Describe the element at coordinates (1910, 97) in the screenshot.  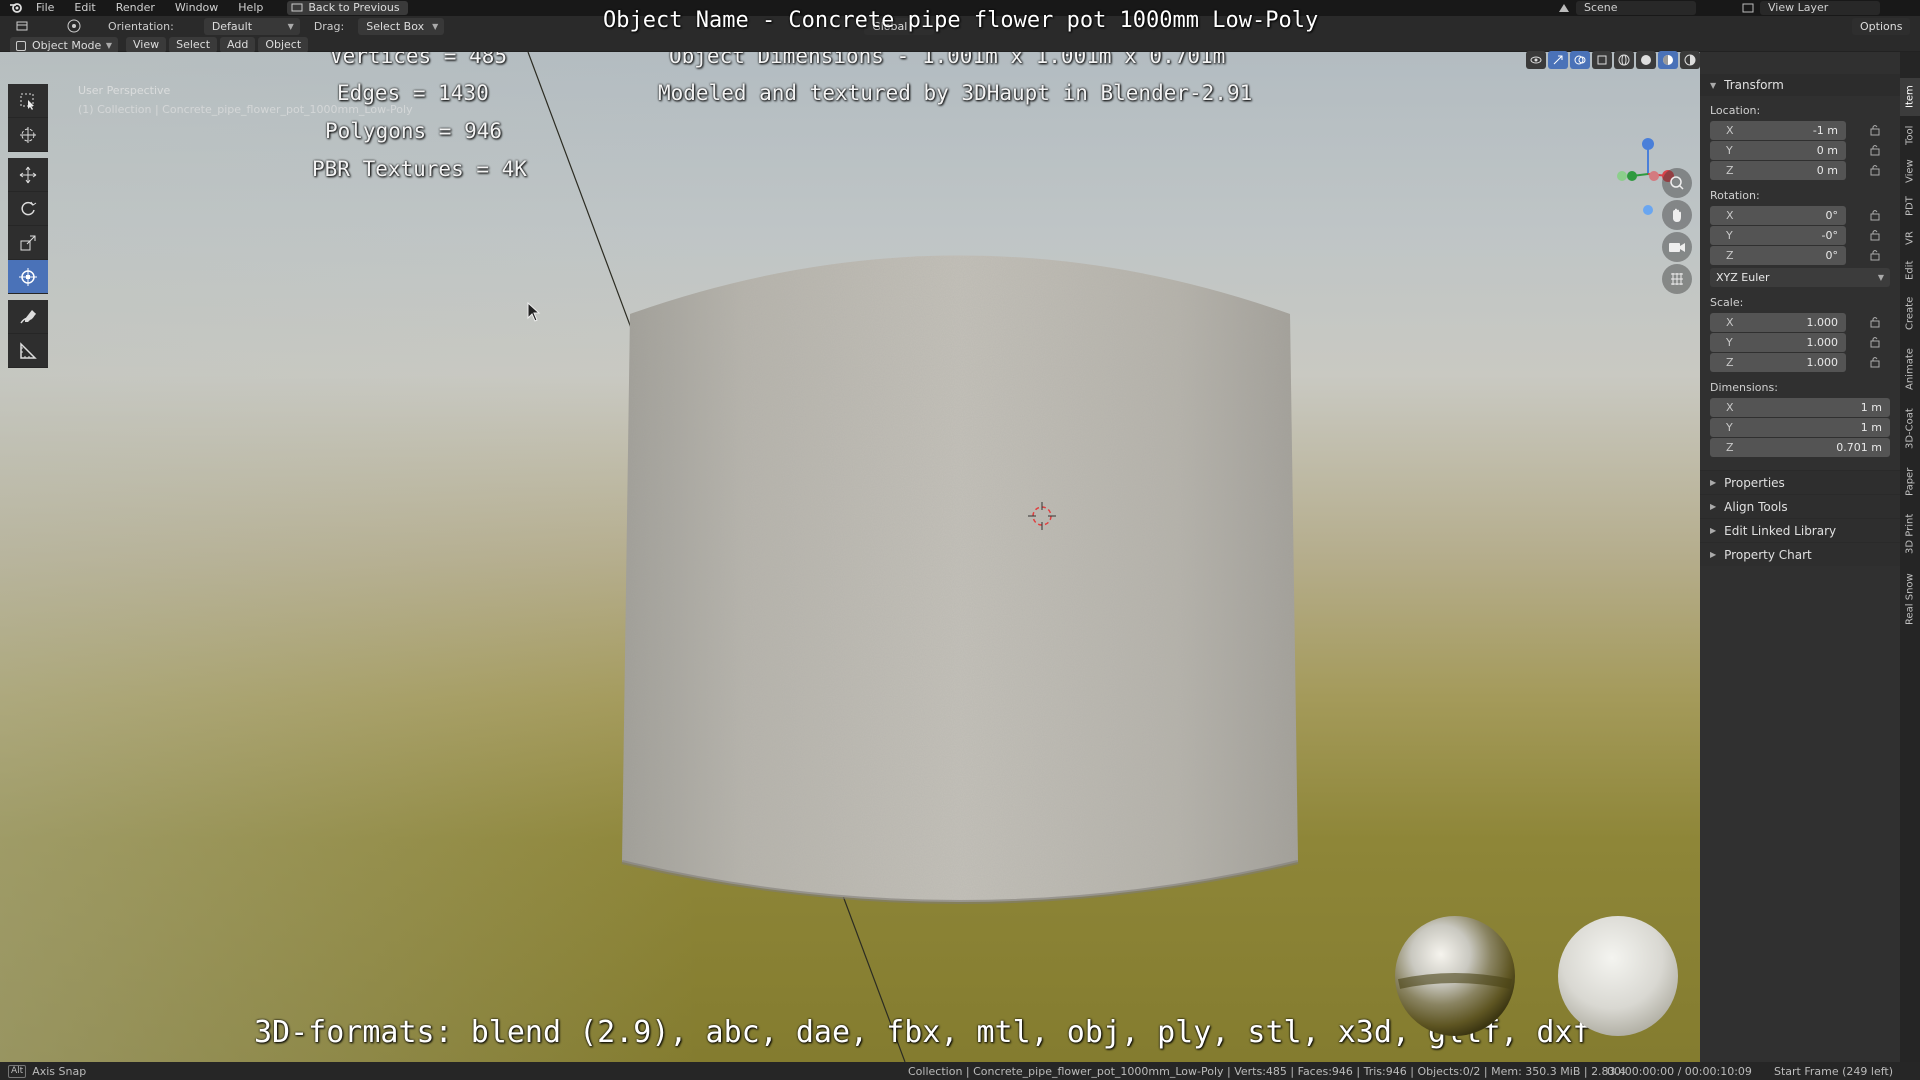
I see `tab-item: Item` at that location.